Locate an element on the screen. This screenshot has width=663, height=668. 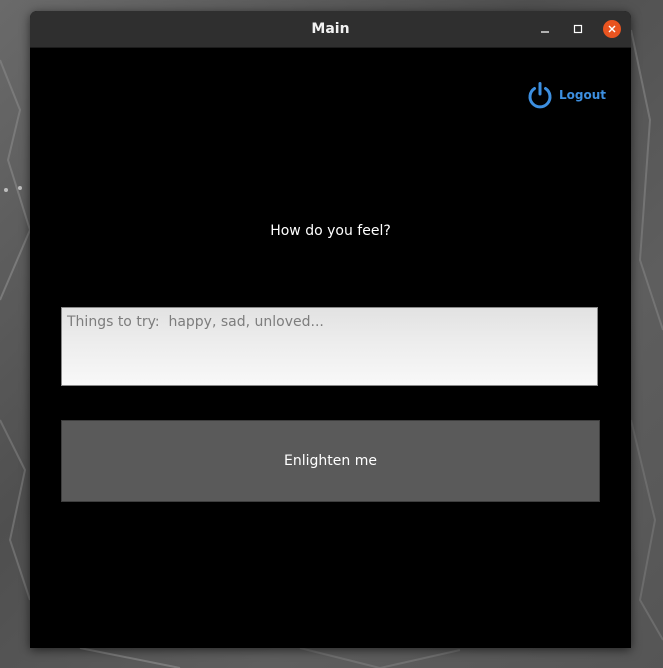
minimize-icon is located at coordinates (545, 32).